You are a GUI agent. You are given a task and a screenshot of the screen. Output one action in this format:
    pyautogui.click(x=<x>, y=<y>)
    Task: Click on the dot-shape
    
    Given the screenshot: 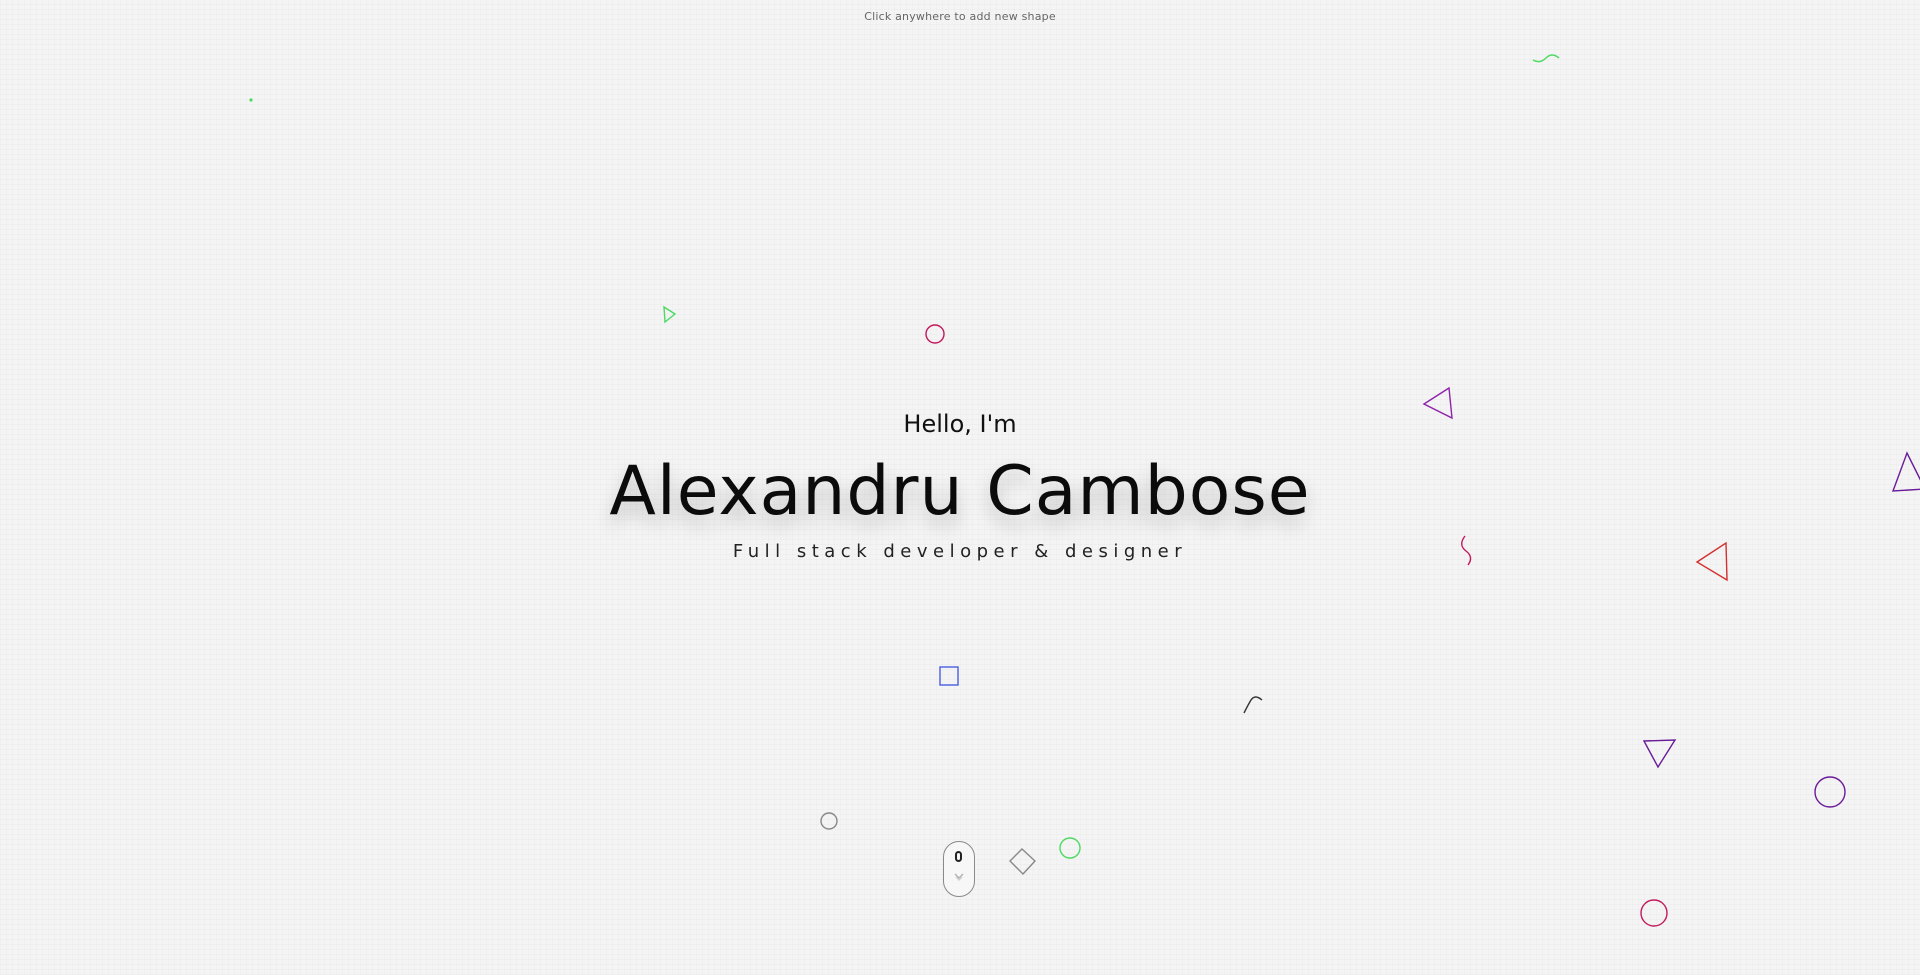 What is the action you would take?
    pyautogui.click(x=251, y=100)
    